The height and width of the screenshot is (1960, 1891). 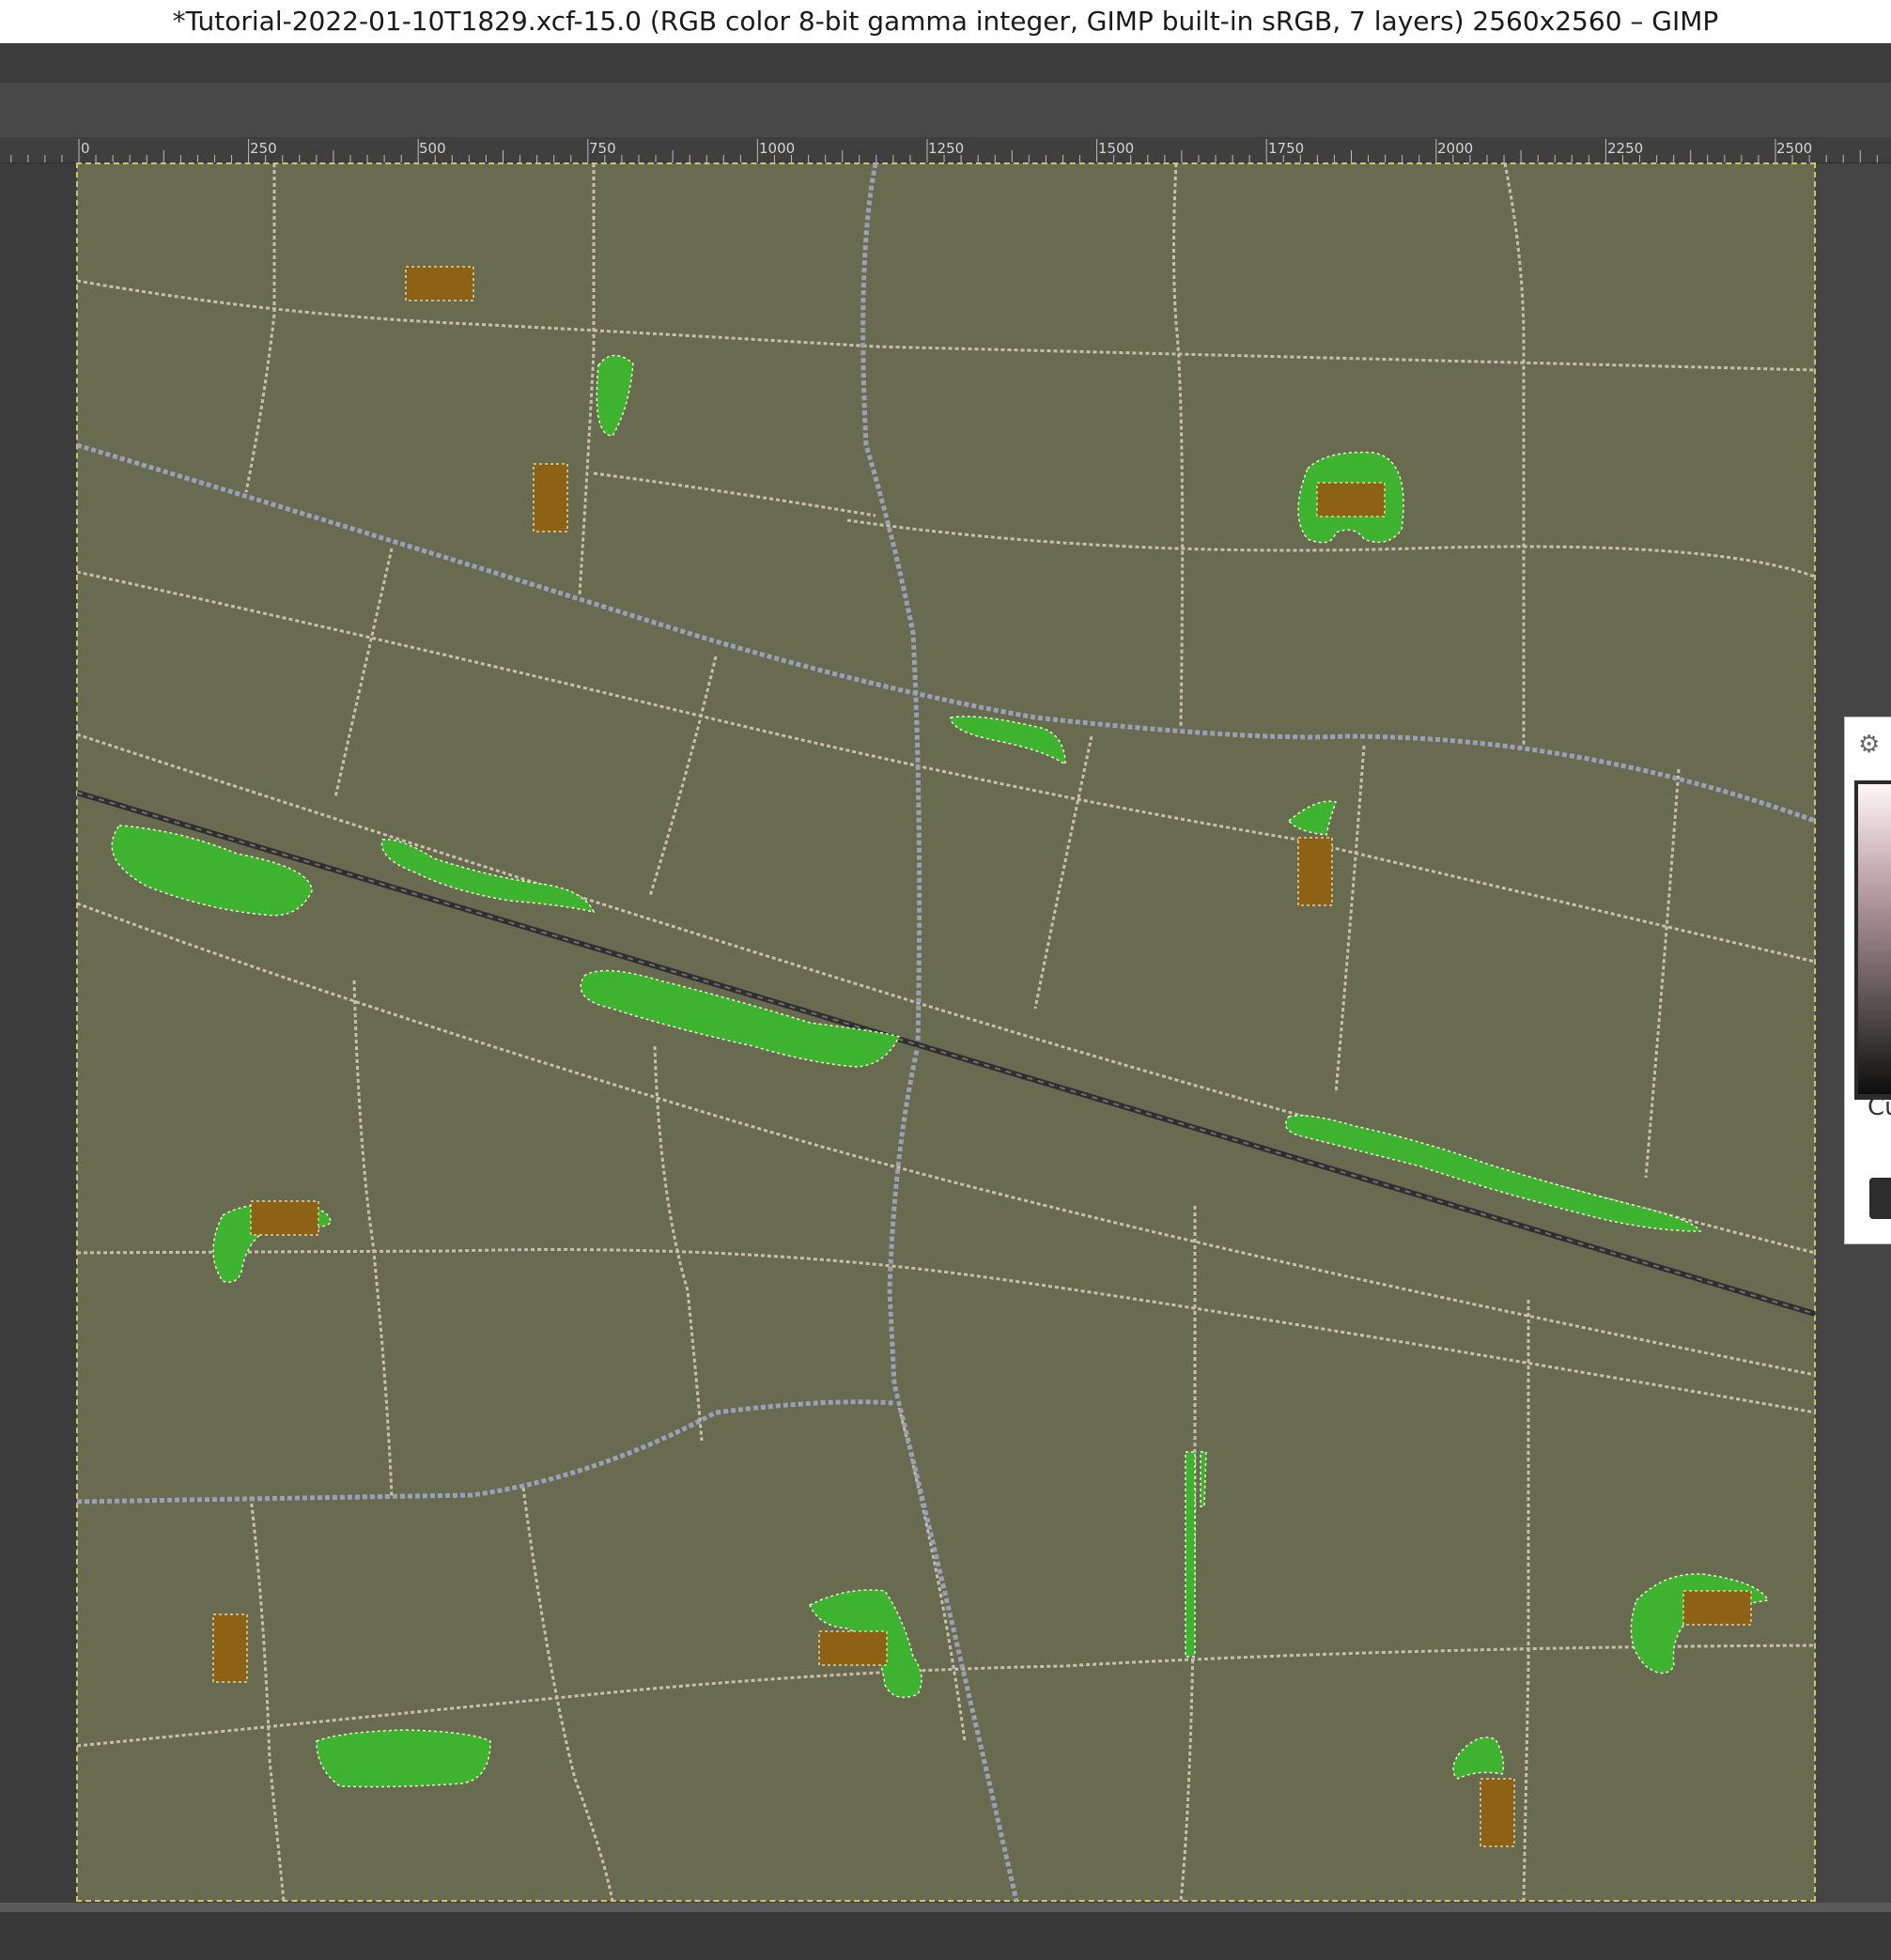 I want to click on ruler-label: 2500, so click(x=1794, y=149).